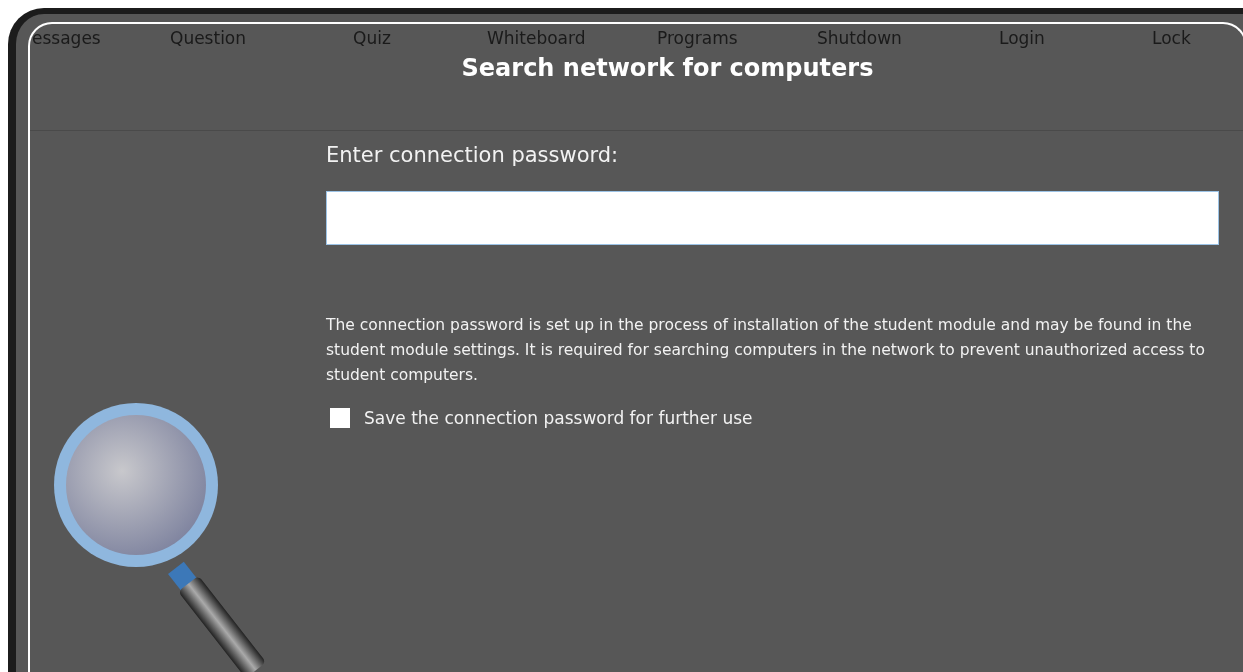 This screenshot has height=672, width=1243. I want to click on toolbar-label: Lock, so click(1197, 38).